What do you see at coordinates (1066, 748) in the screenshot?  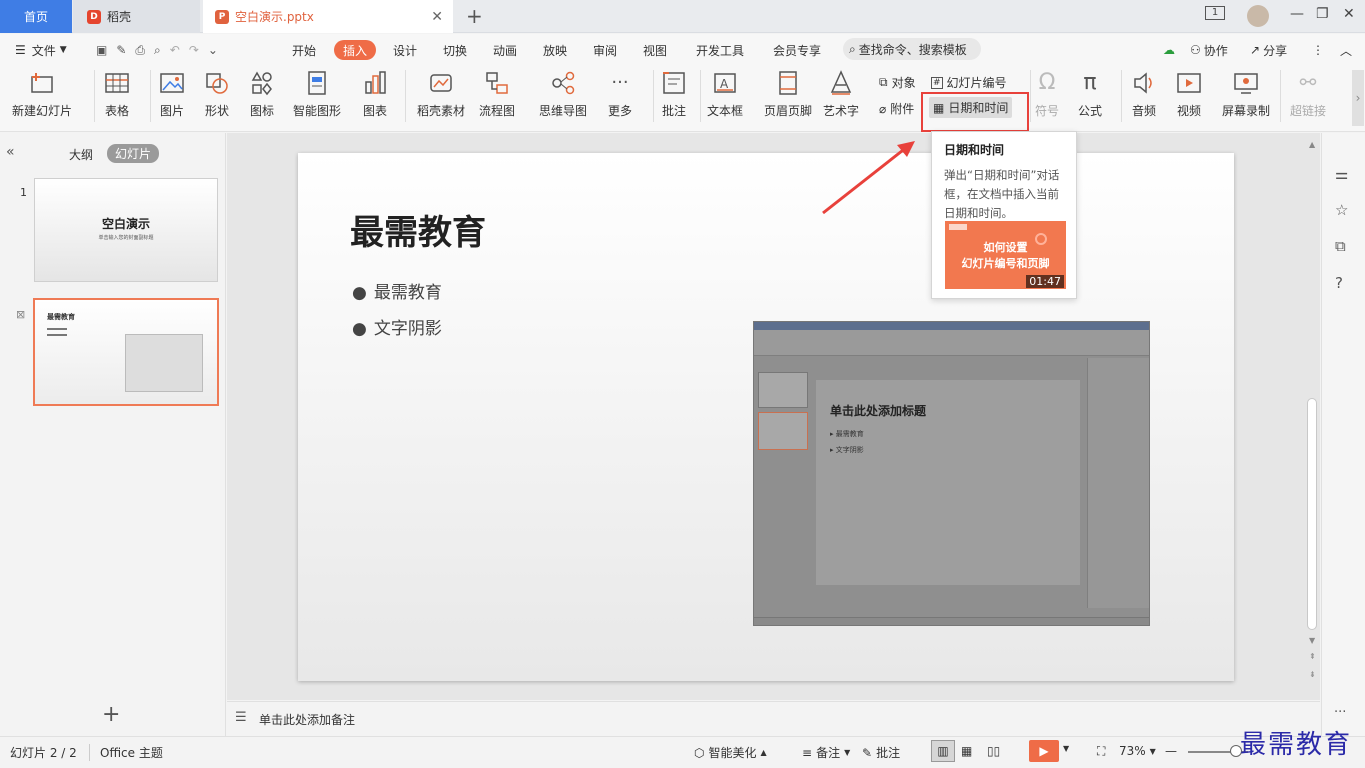 I see `slideshow-options-icon: ▼` at bounding box center [1066, 748].